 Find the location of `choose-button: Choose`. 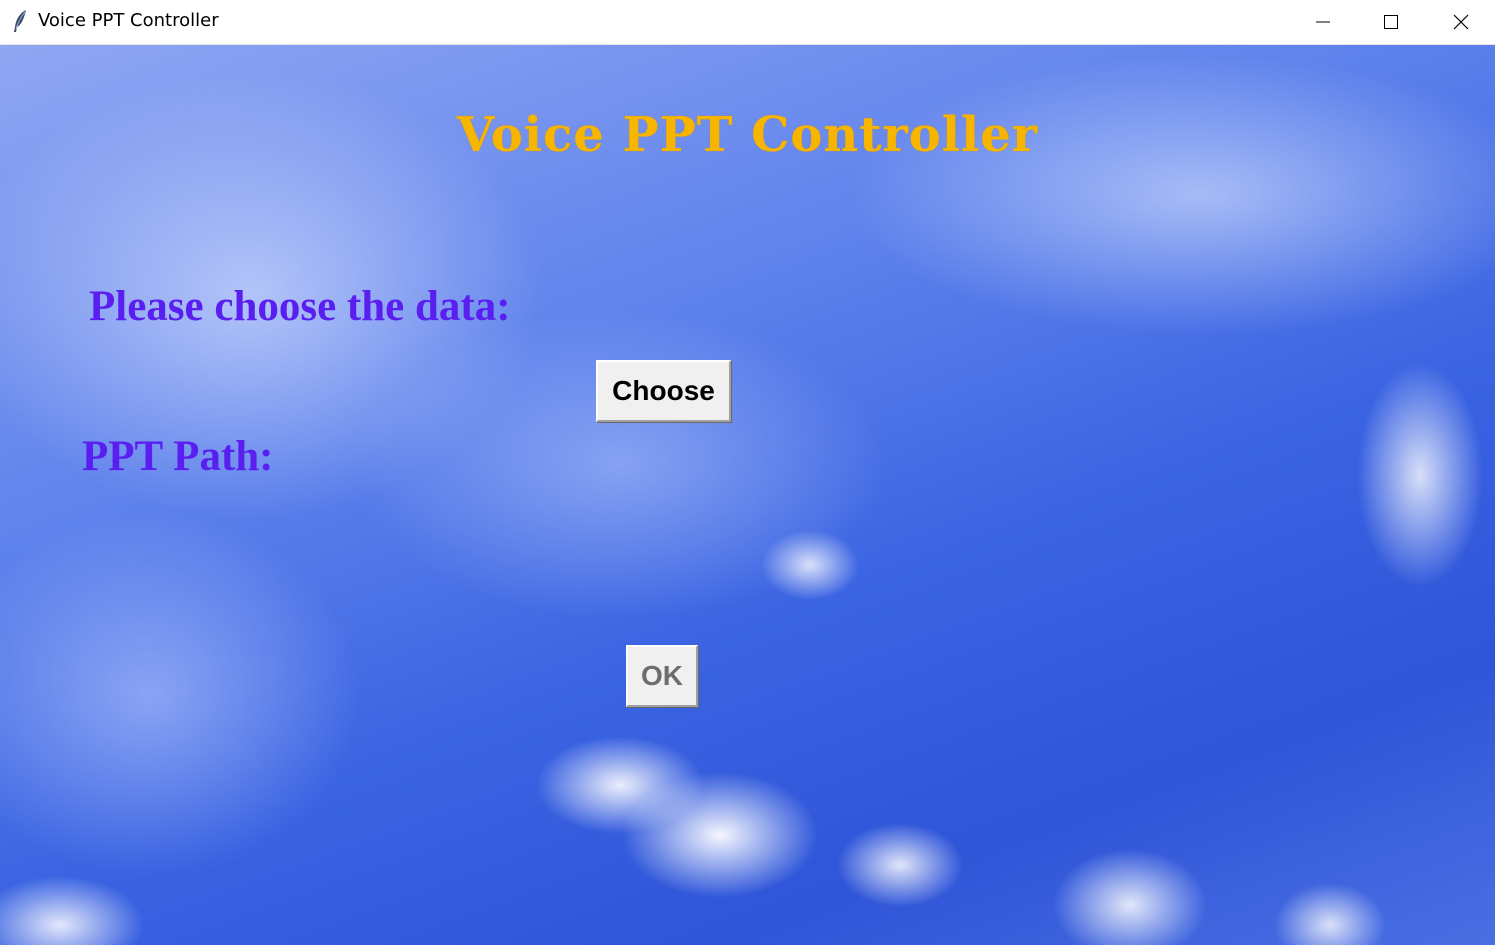

choose-button: Choose is located at coordinates (663, 391).